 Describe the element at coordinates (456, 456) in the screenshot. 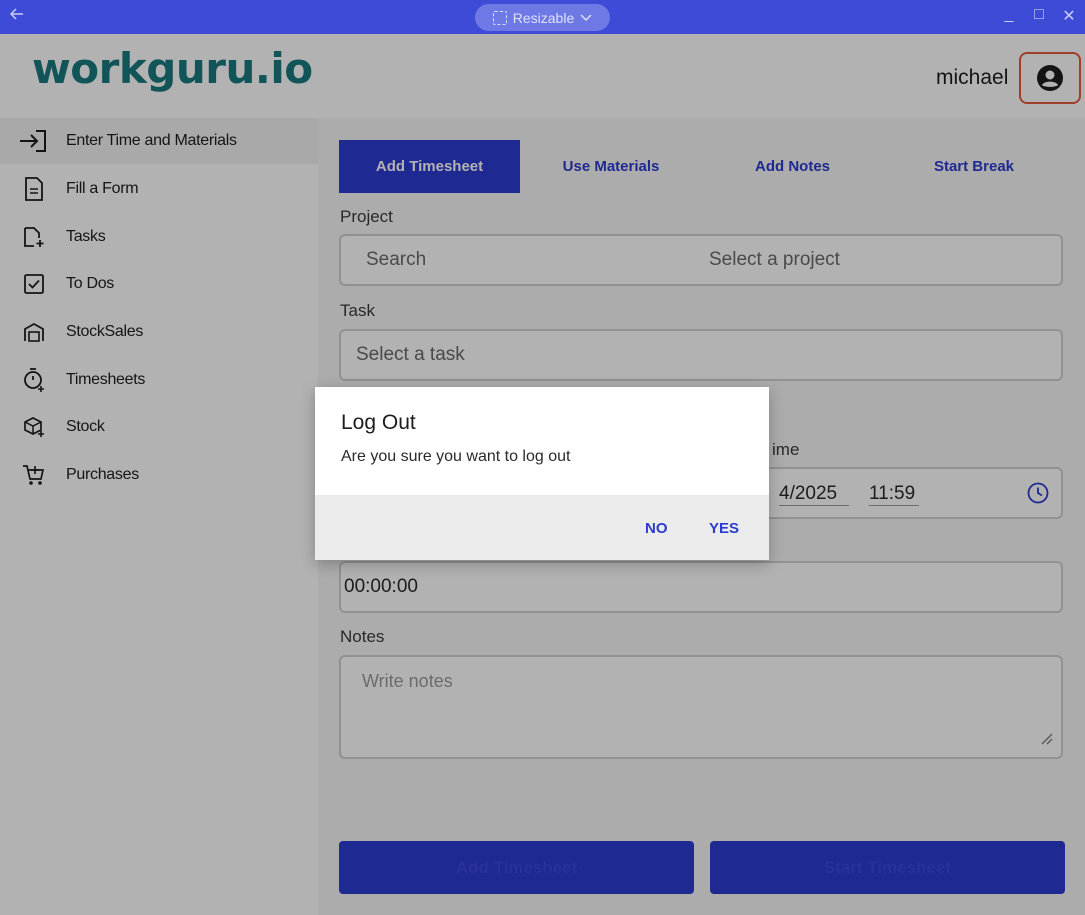

I see `dialog-message: Are you sure you want to log out` at that location.